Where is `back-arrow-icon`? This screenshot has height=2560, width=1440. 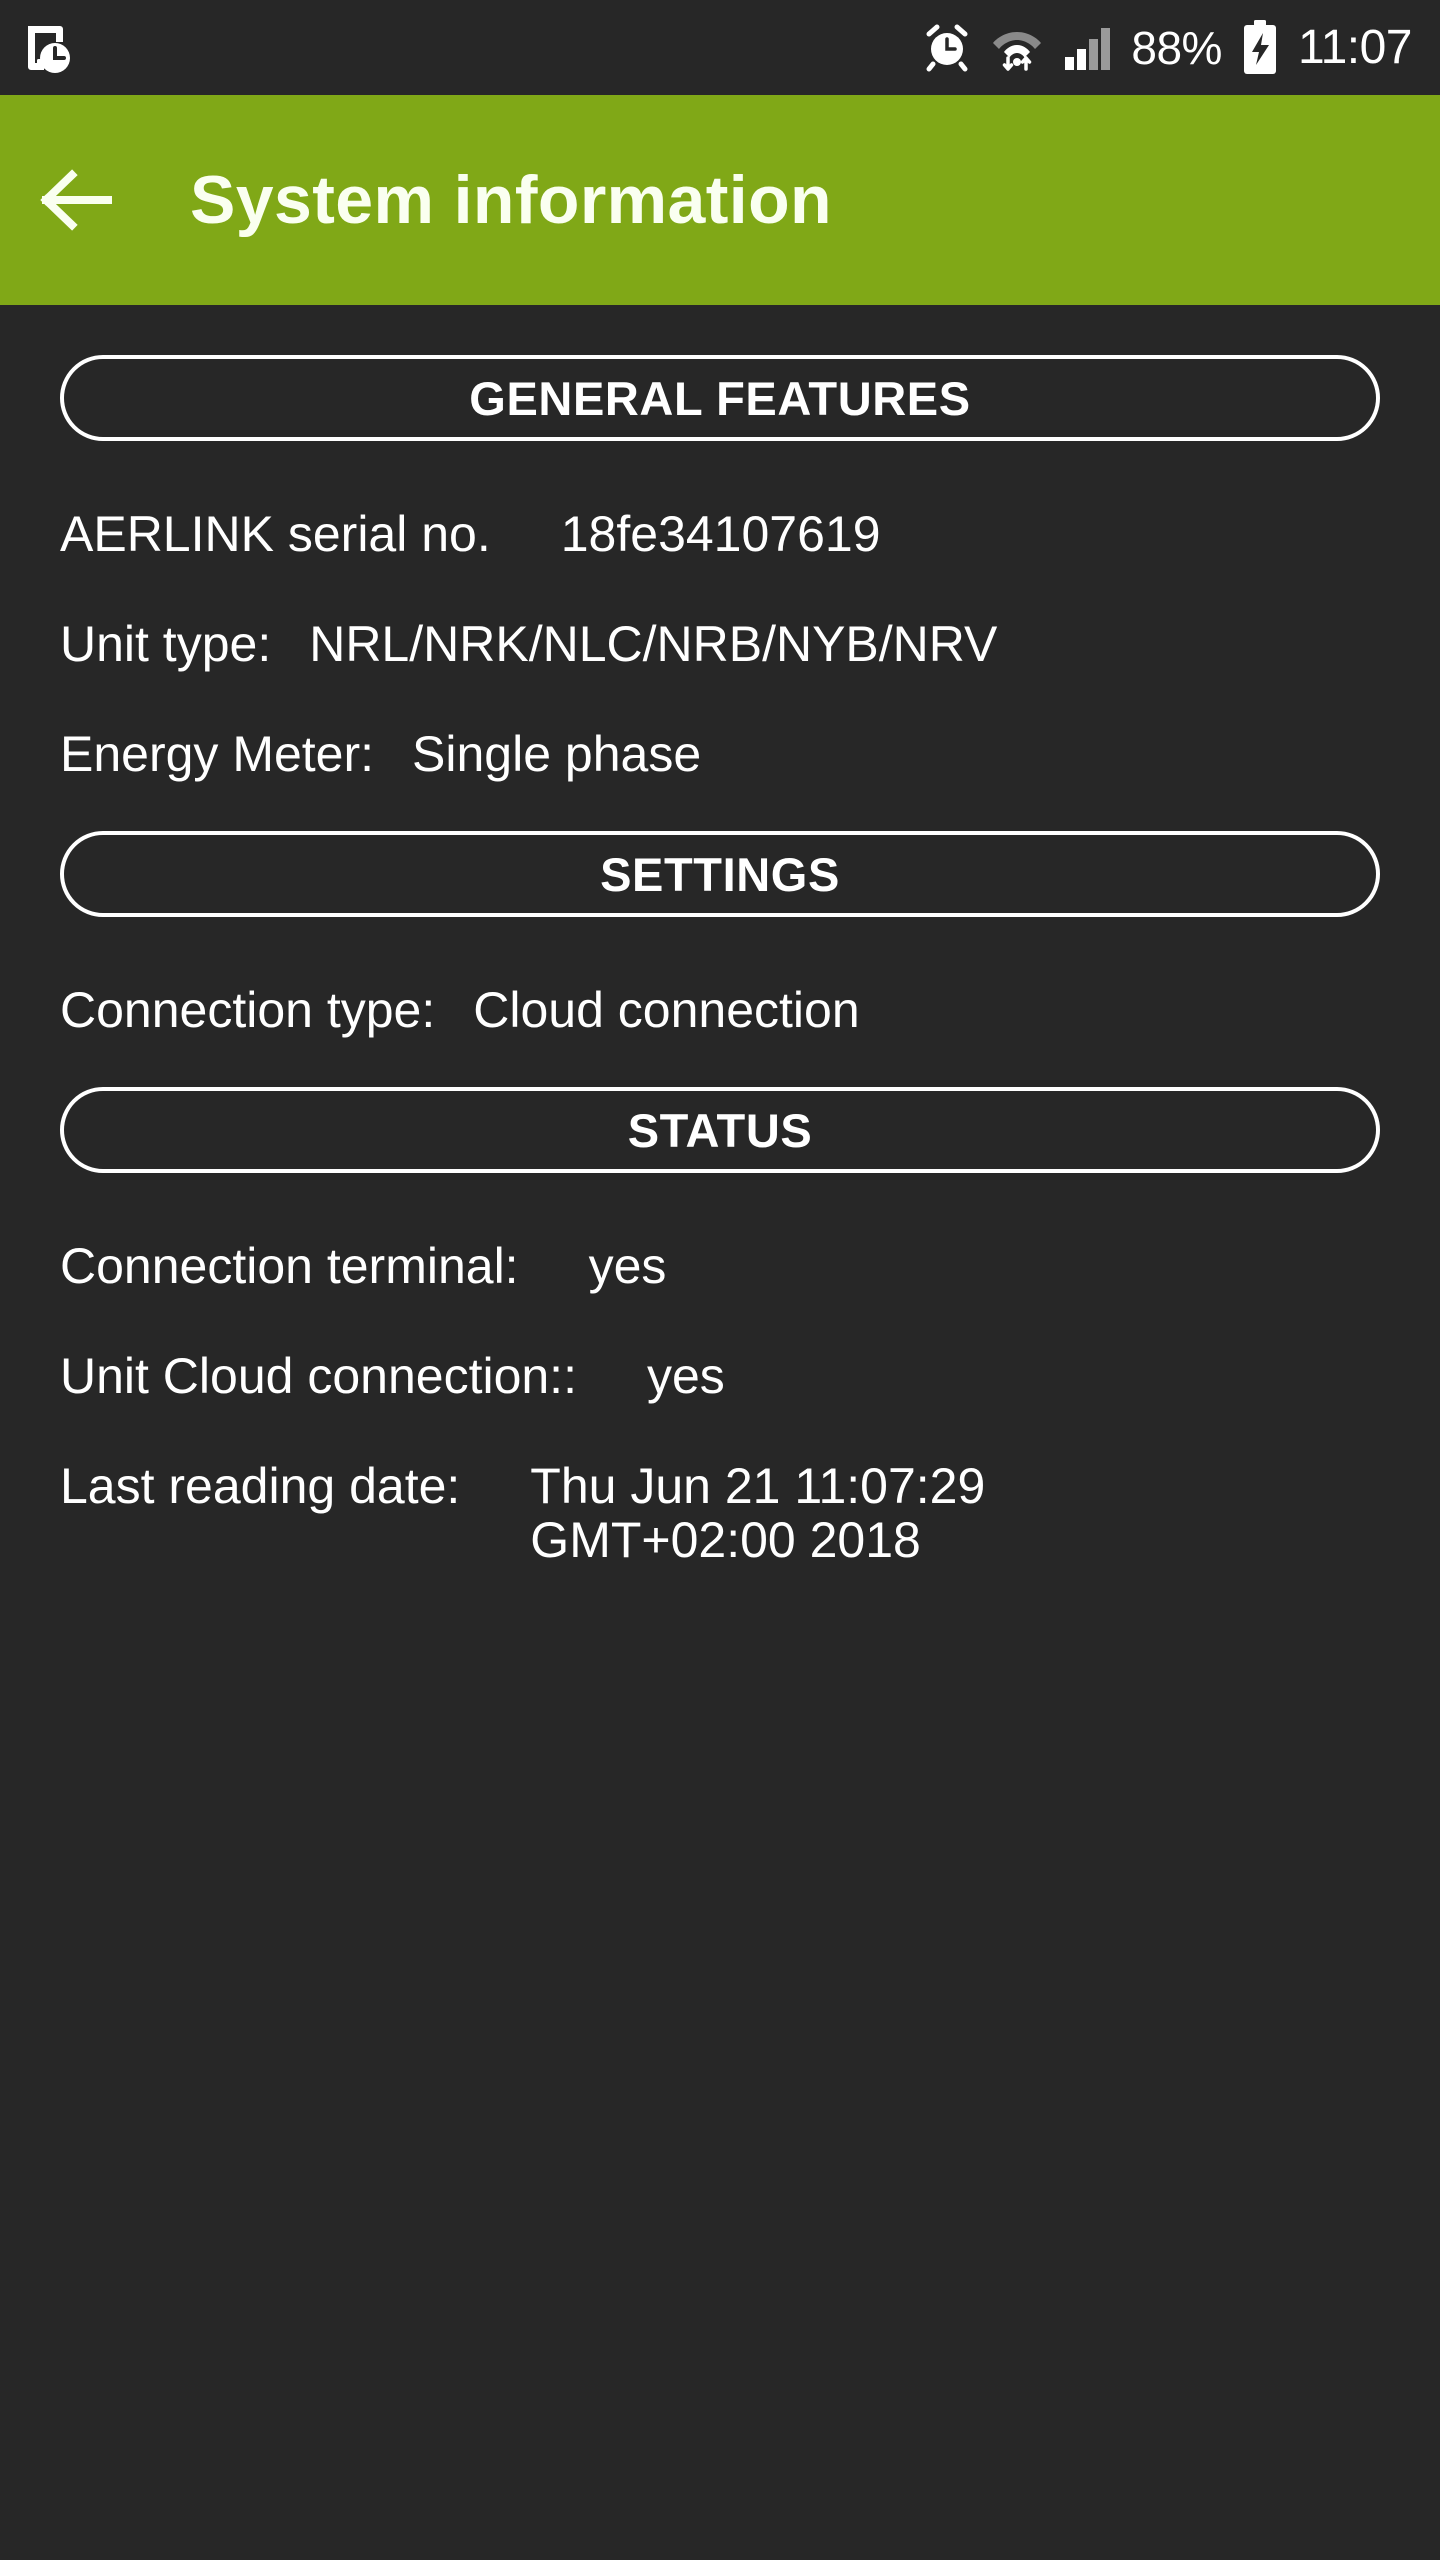 back-arrow-icon is located at coordinates (75, 200).